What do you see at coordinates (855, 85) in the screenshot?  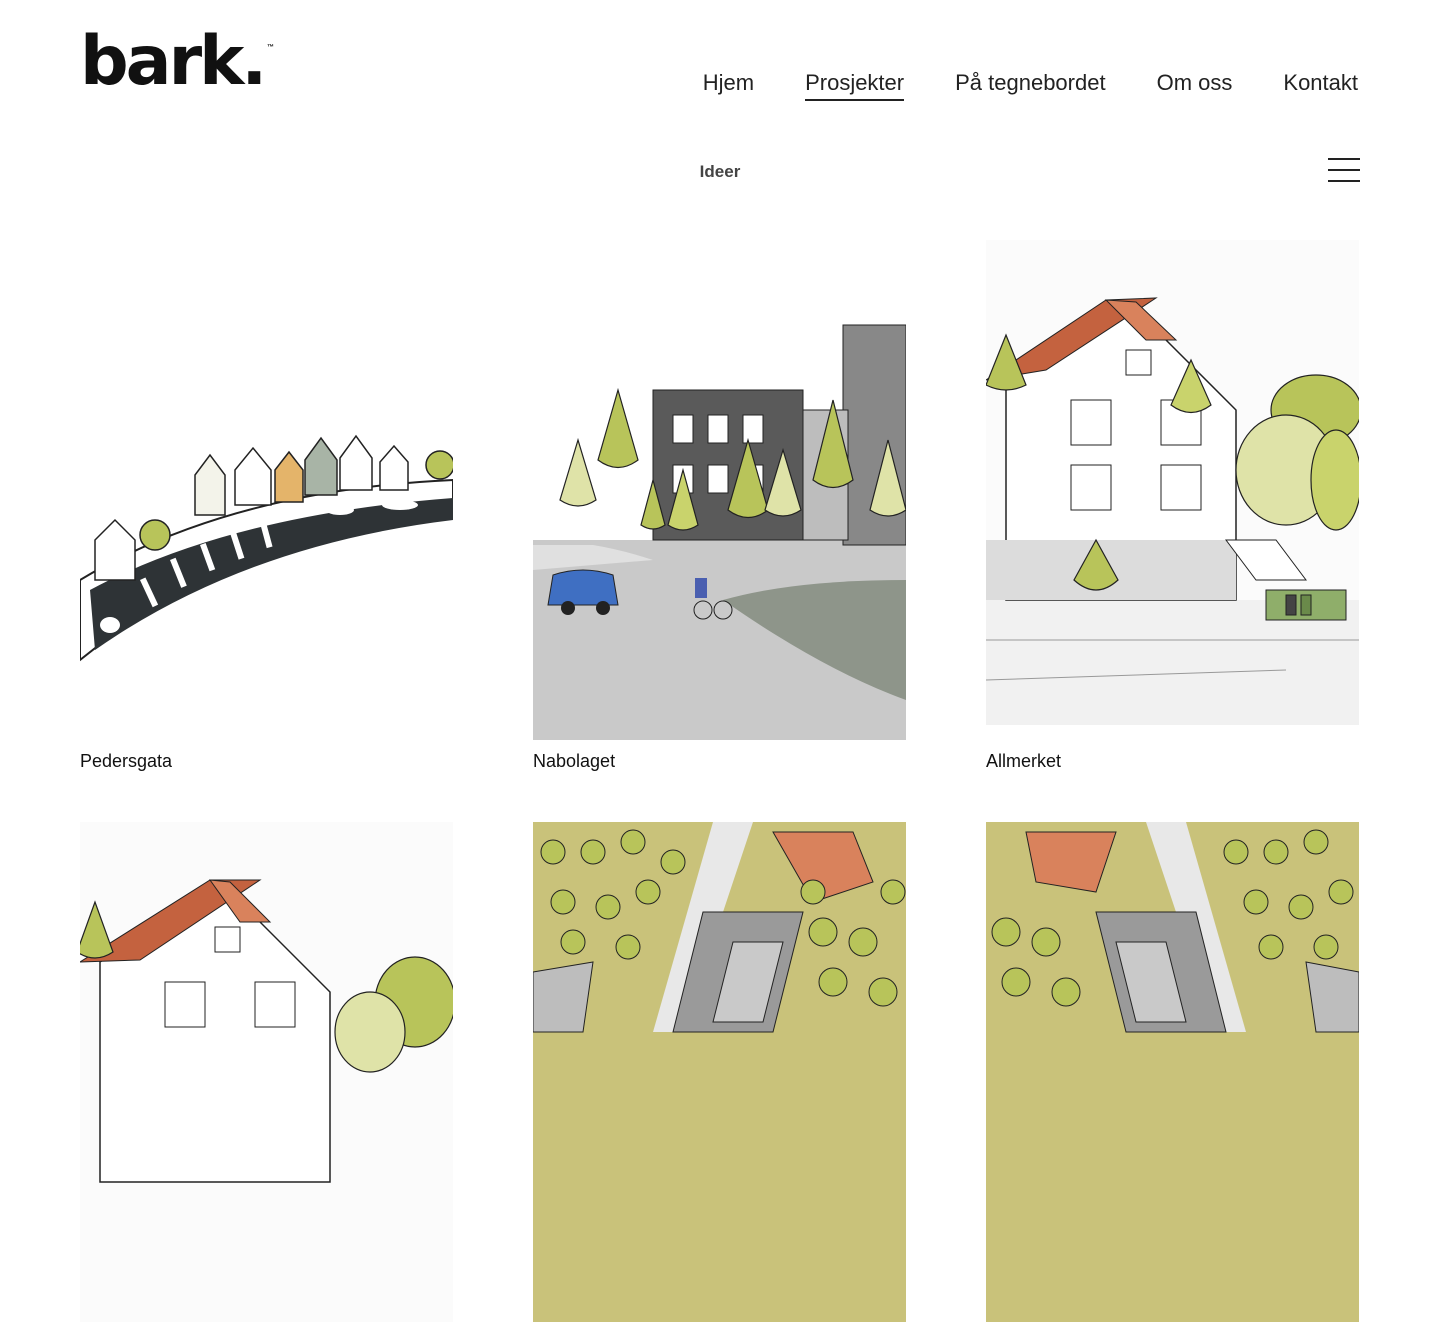 I see `nav-link-prosjekter: Prosjekter` at bounding box center [855, 85].